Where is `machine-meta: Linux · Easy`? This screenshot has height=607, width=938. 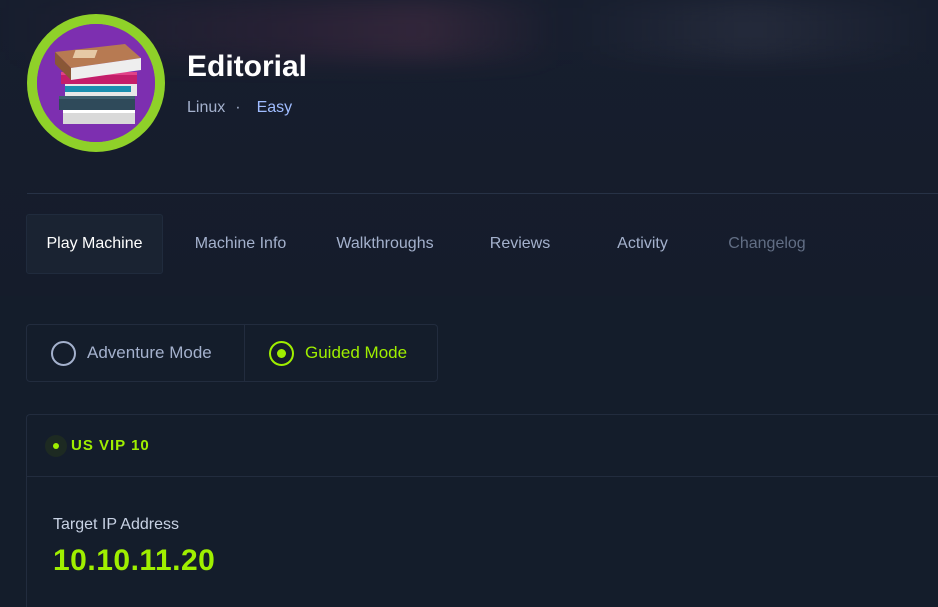
machine-meta: Linux · Easy is located at coordinates (239, 108).